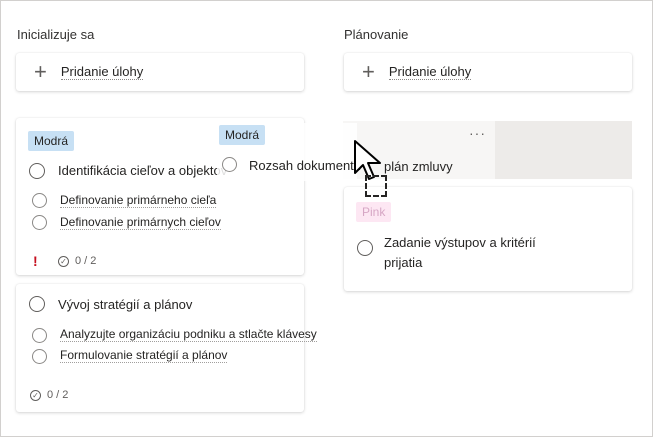 Image resolution: width=653 pixels, height=437 pixels. Describe the element at coordinates (144, 355) in the screenshot. I see `subtask-label: Formulovanie stratégií a plánov` at that location.